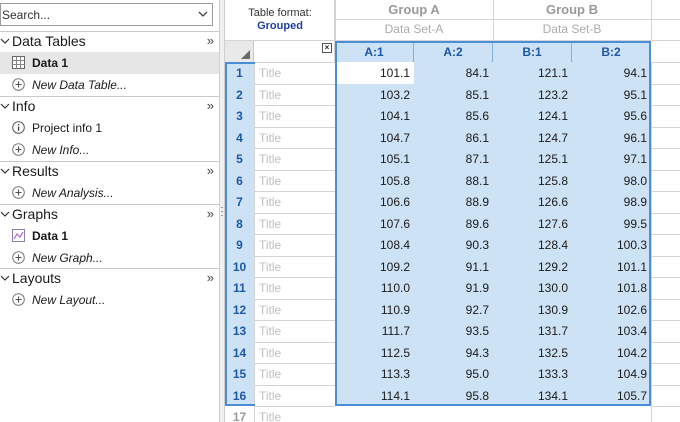 This screenshot has width=680, height=422. I want to click on section-header-layouts: Layouts », so click(109, 279).